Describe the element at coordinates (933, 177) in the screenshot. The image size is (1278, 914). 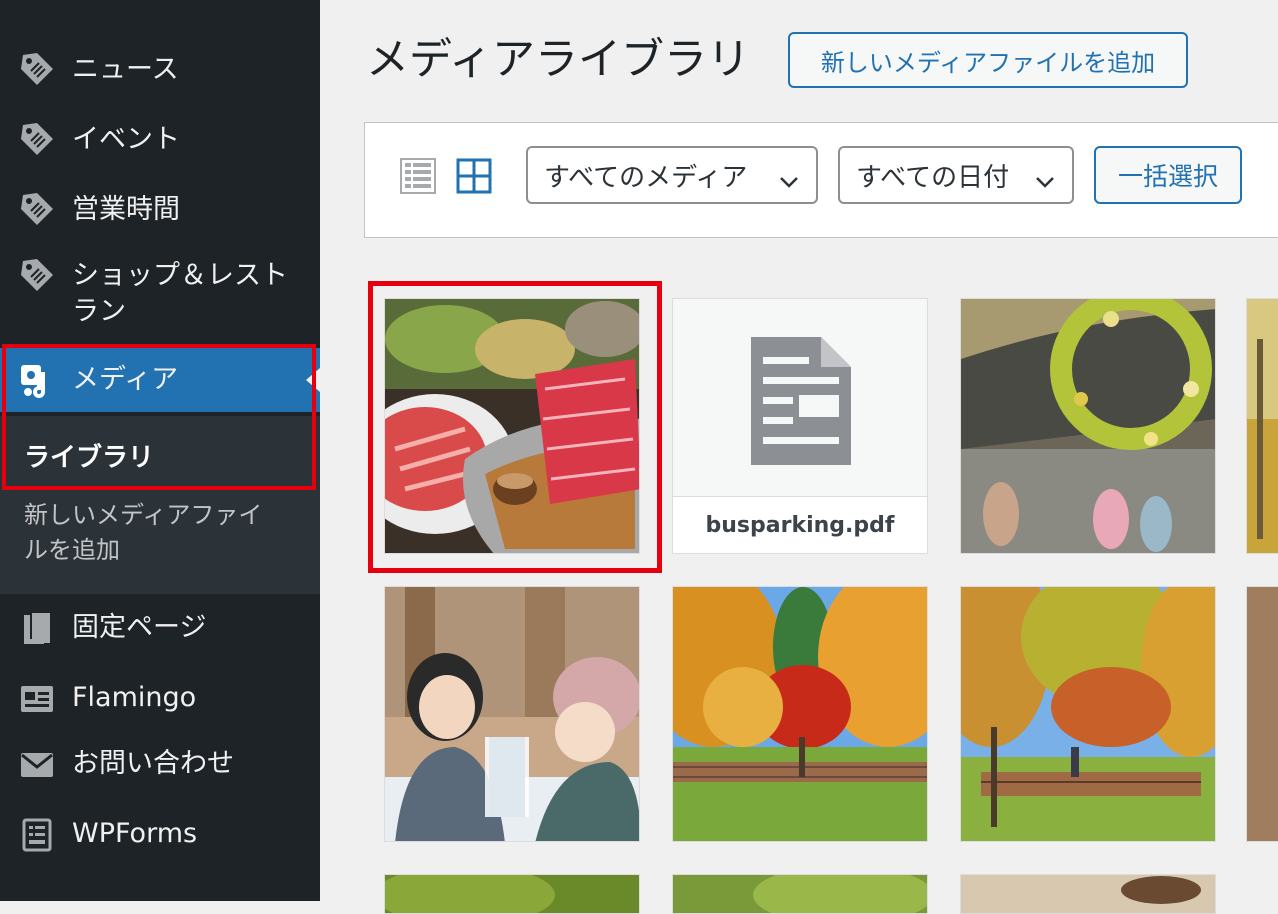
I see `date-filter-value: すべての日付` at that location.